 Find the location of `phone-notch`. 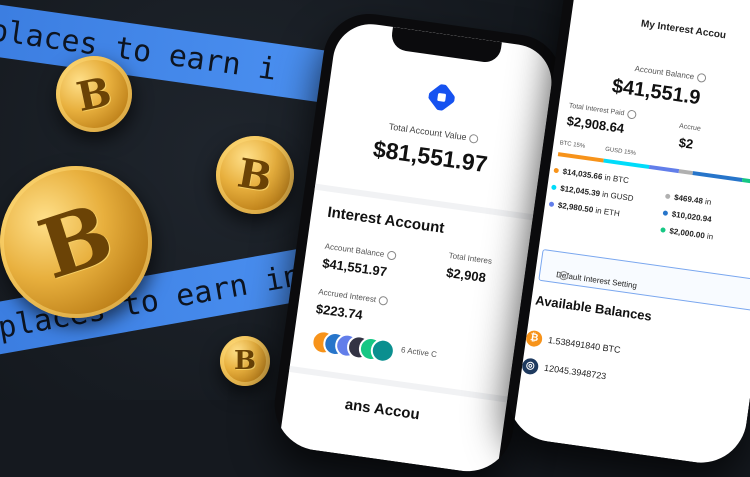

phone-notch is located at coordinates (445, 45).